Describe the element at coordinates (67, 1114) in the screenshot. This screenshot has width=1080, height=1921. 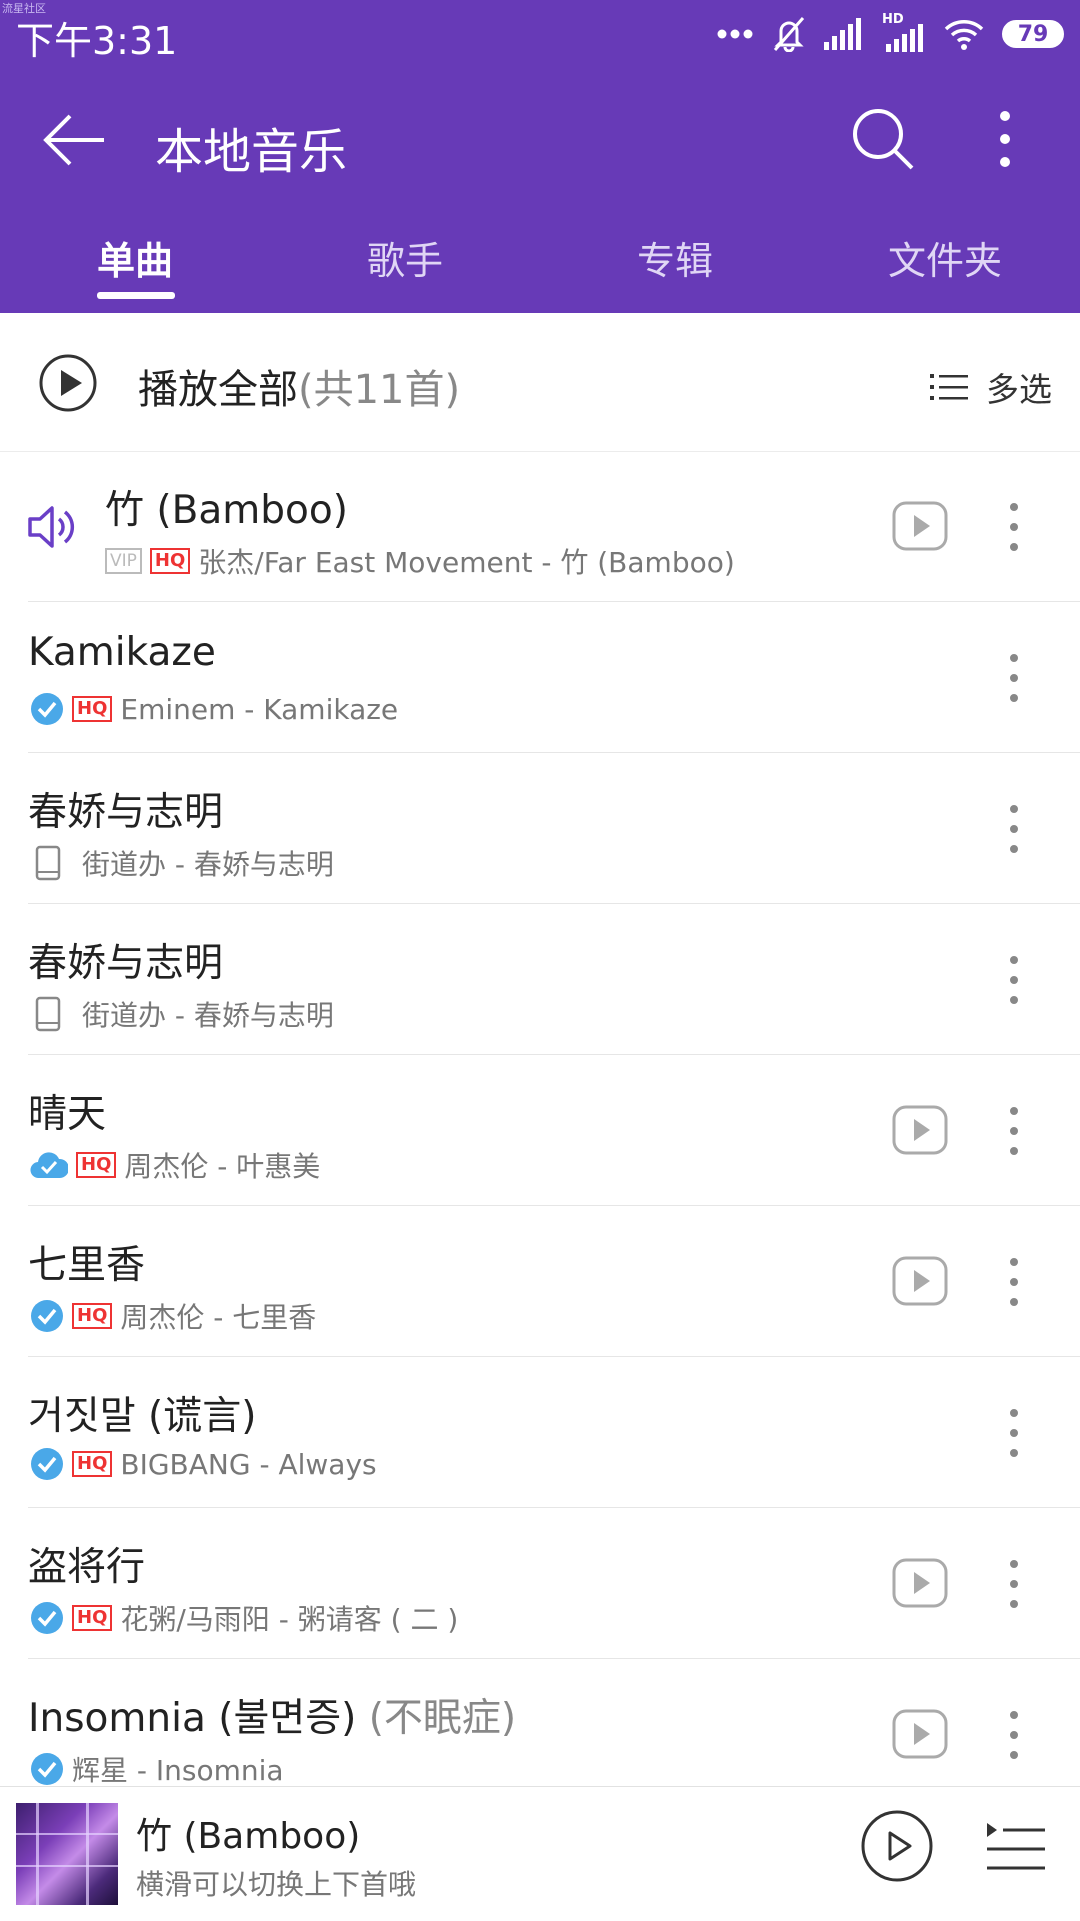
I see `song-title-text: 晴天` at that location.